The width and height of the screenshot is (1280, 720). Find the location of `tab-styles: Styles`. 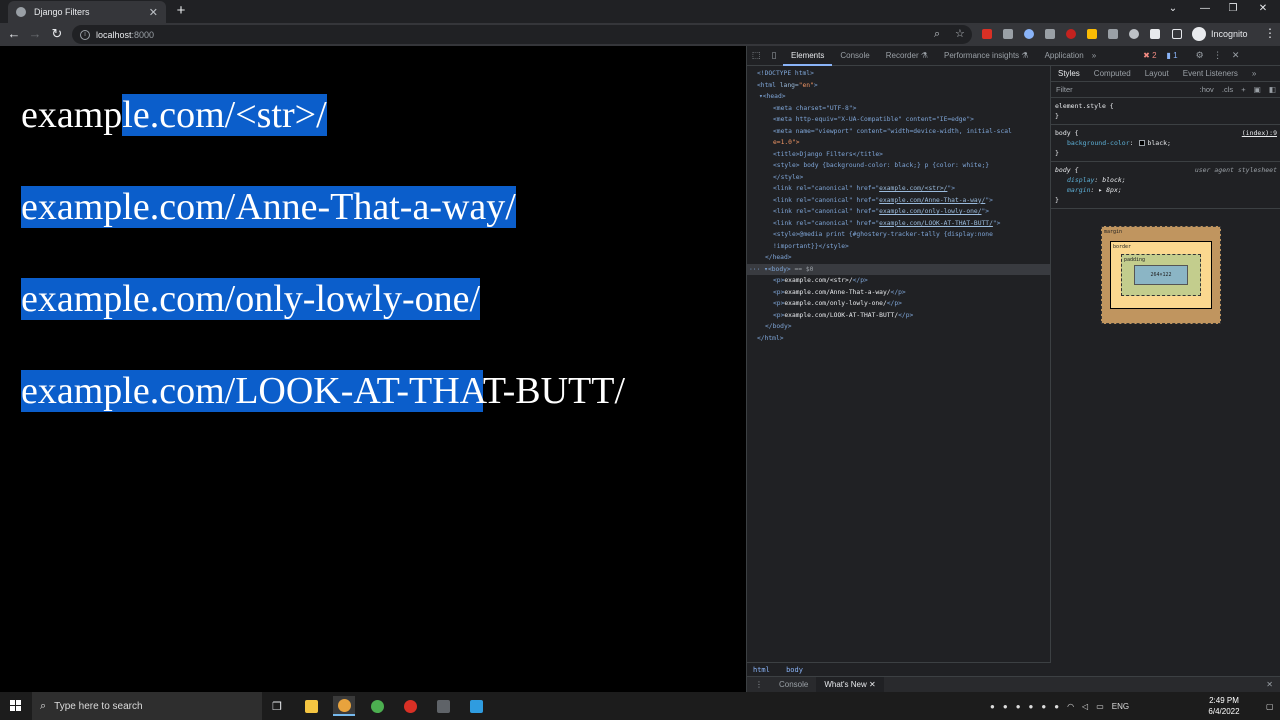

tab-styles: Styles is located at coordinates (1069, 73).